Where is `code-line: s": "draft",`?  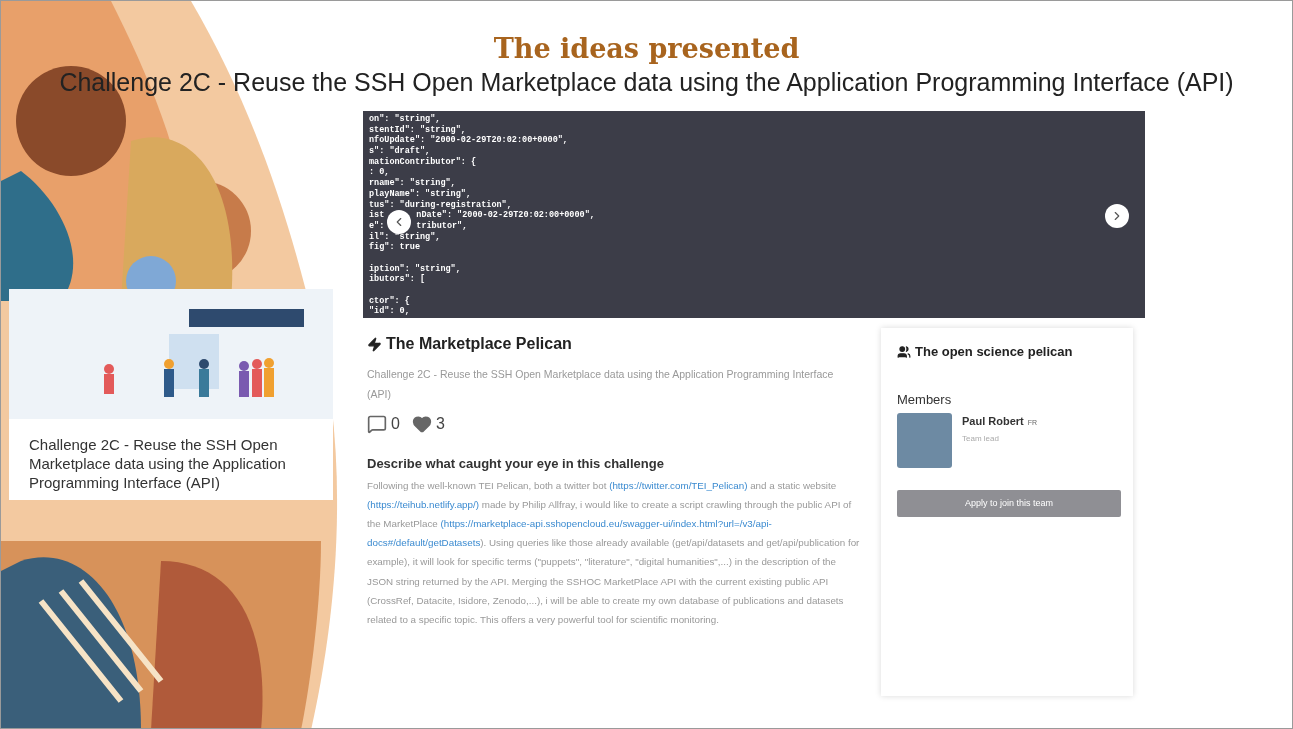
code-line: s": "draft", is located at coordinates (400, 151).